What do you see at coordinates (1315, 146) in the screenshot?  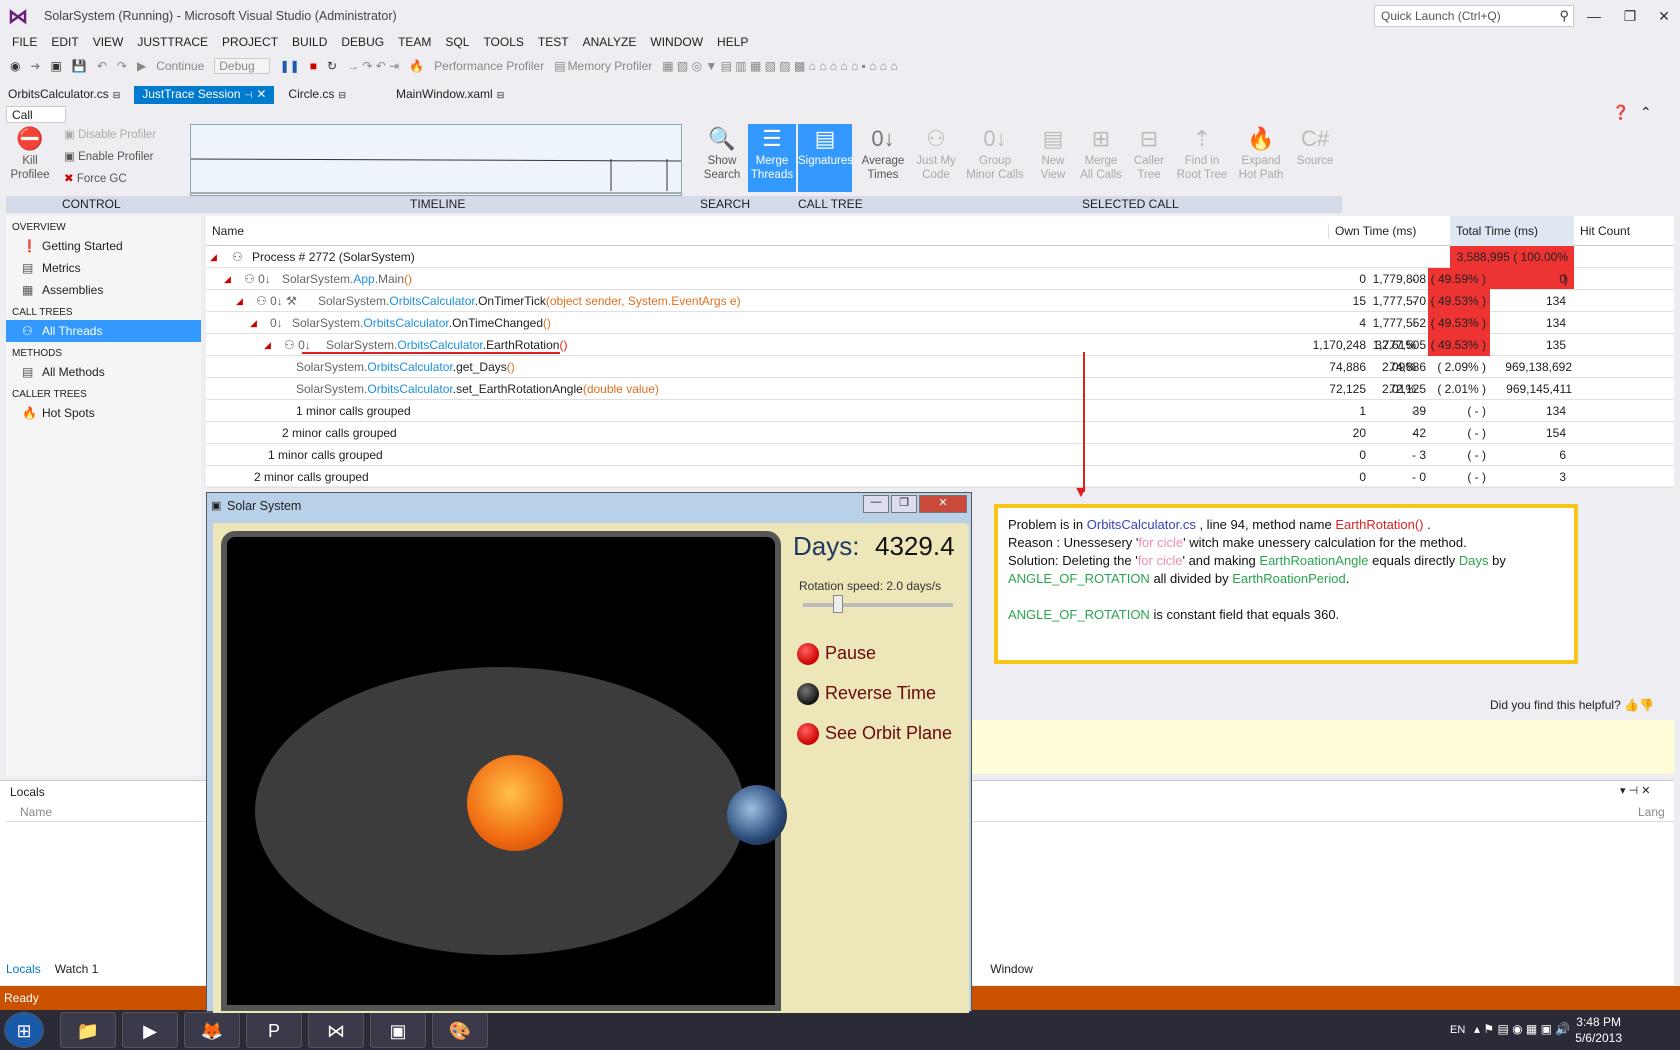 I see `source-button: C# Source` at bounding box center [1315, 146].